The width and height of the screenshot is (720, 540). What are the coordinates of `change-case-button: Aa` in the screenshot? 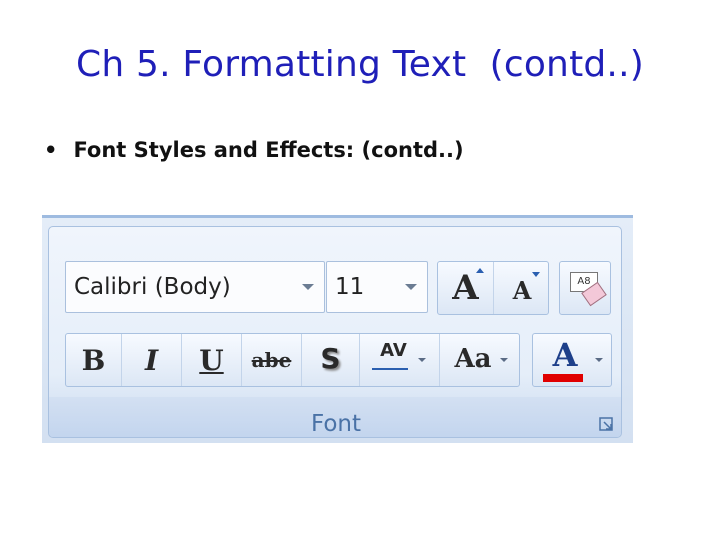 It's located at (480, 360).